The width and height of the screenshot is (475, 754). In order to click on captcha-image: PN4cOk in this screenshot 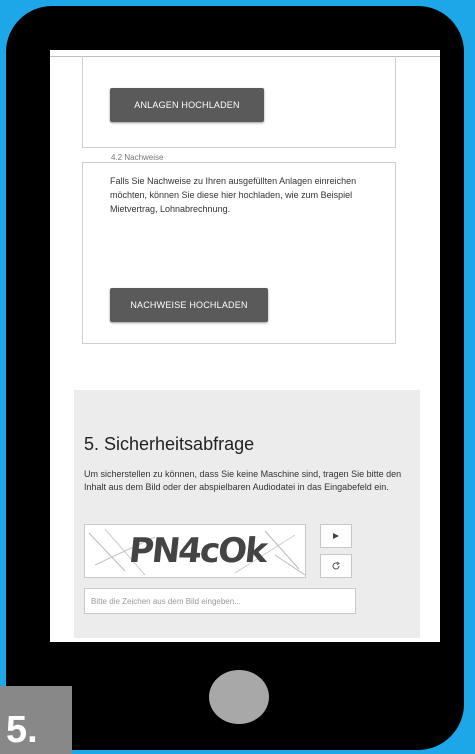, I will do `click(195, 551)`.